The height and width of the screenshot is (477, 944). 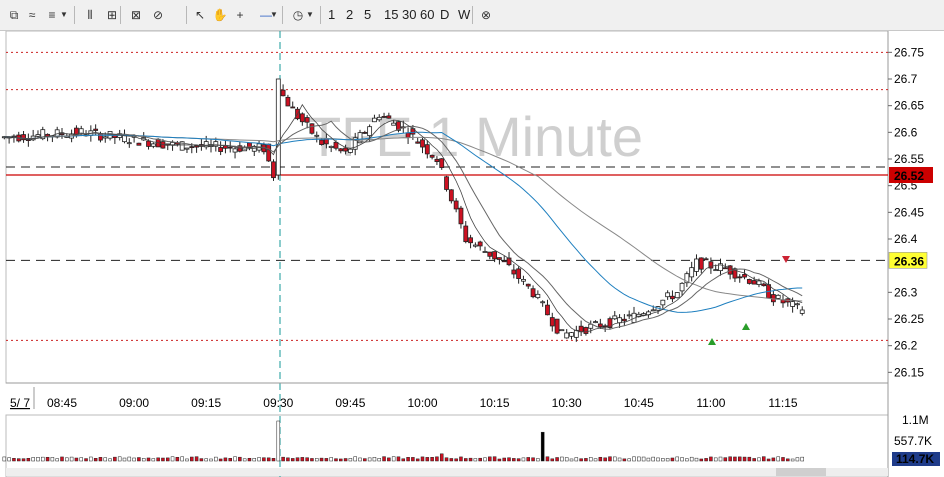 I want to click on period-w-button: W, so click(x=464, y=15).